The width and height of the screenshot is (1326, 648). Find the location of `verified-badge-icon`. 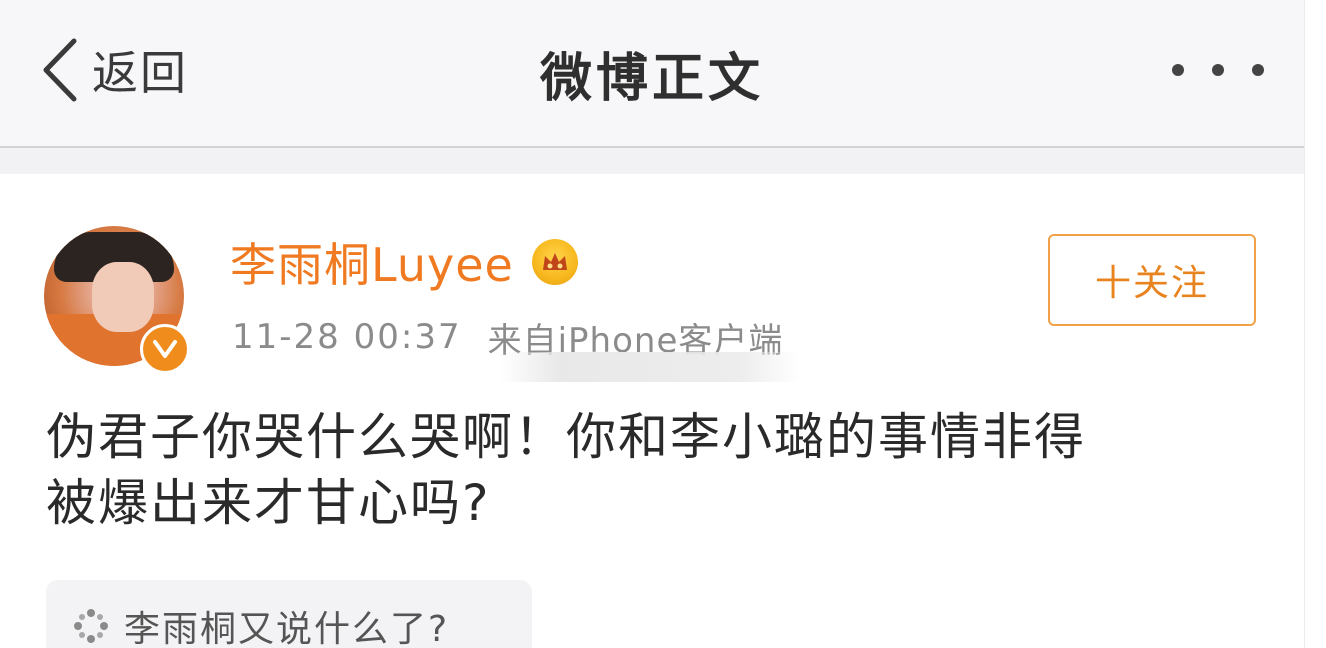

verified-badge-icon is located at coordinates (165, 349).